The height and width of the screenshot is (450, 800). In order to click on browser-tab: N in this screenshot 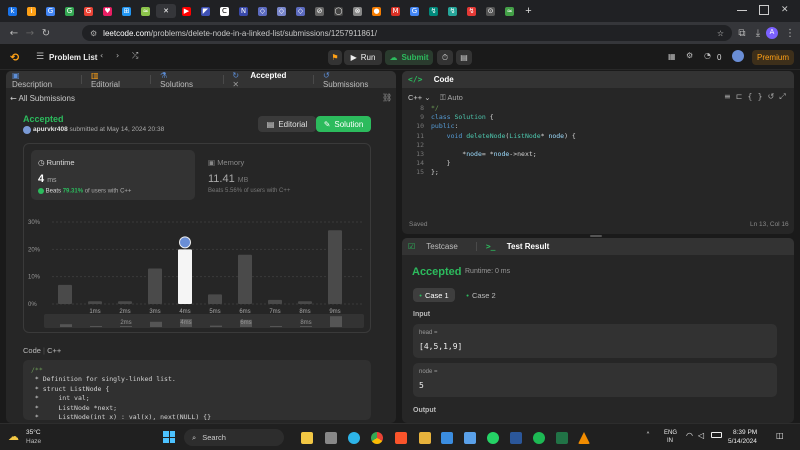, I will do `click(243, 11)`.